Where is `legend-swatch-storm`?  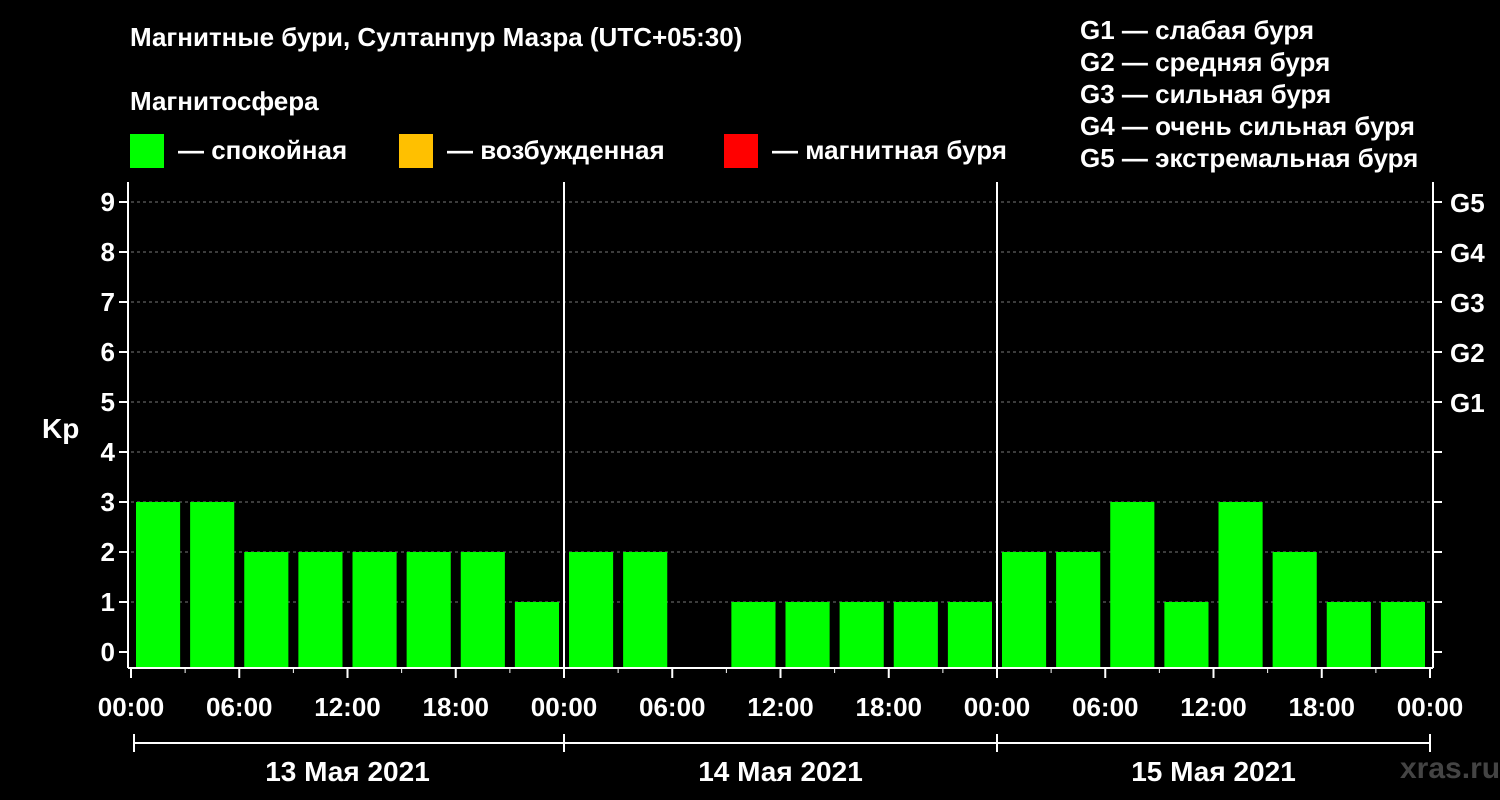
legend-swatch-storm is located at coordinates (741, 151).